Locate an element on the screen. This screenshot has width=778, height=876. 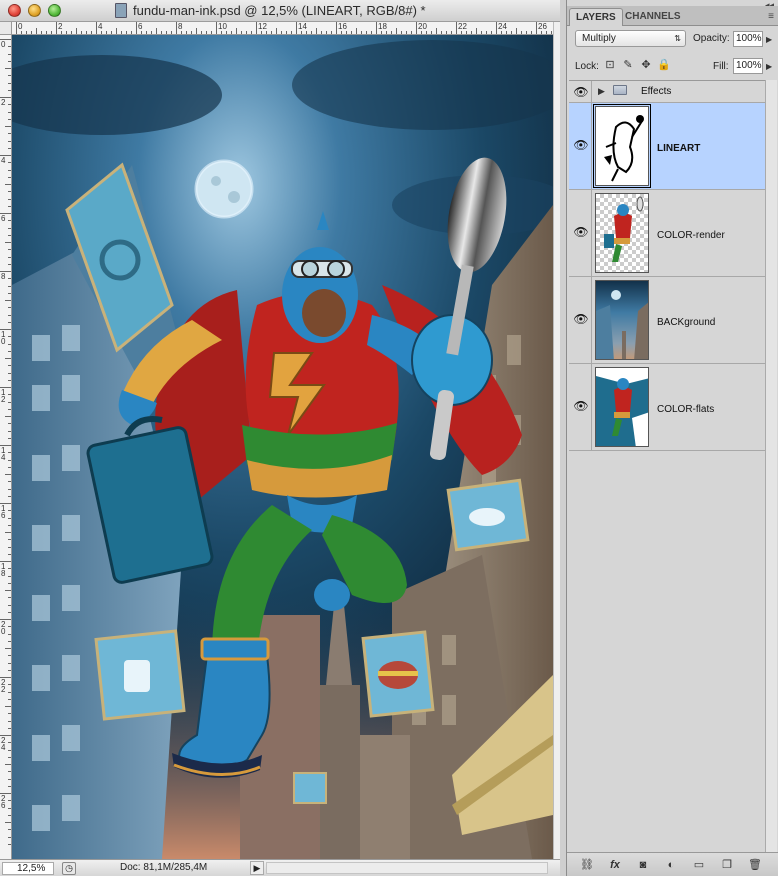
mask-icon: ◙ is located at coordinates (643, 865).